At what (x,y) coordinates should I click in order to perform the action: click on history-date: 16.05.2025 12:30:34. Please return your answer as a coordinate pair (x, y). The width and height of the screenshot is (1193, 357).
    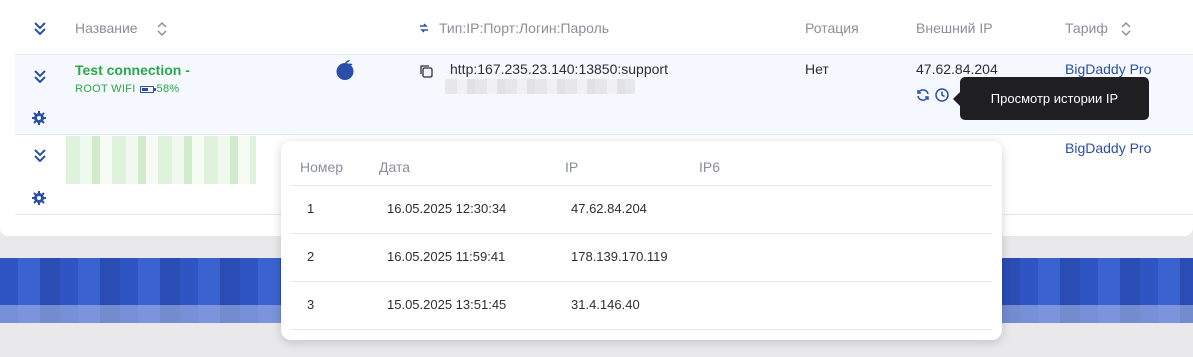
    Looking at the image, I should click on (447, 208).